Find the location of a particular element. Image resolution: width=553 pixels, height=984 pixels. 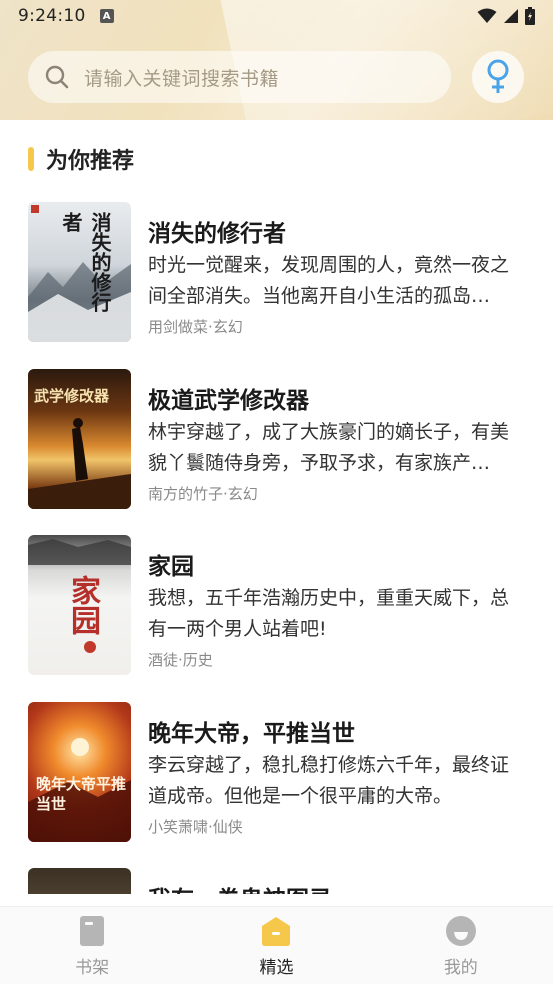

book-cover: 家园 is located at coordinates (79, 605).